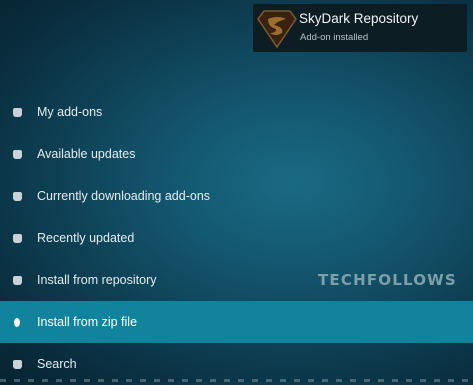  What do you see at coordinates (70, 112) in the screenshot?
I see `menu-item-label: My add-ons` at bounding box center [70, 112].